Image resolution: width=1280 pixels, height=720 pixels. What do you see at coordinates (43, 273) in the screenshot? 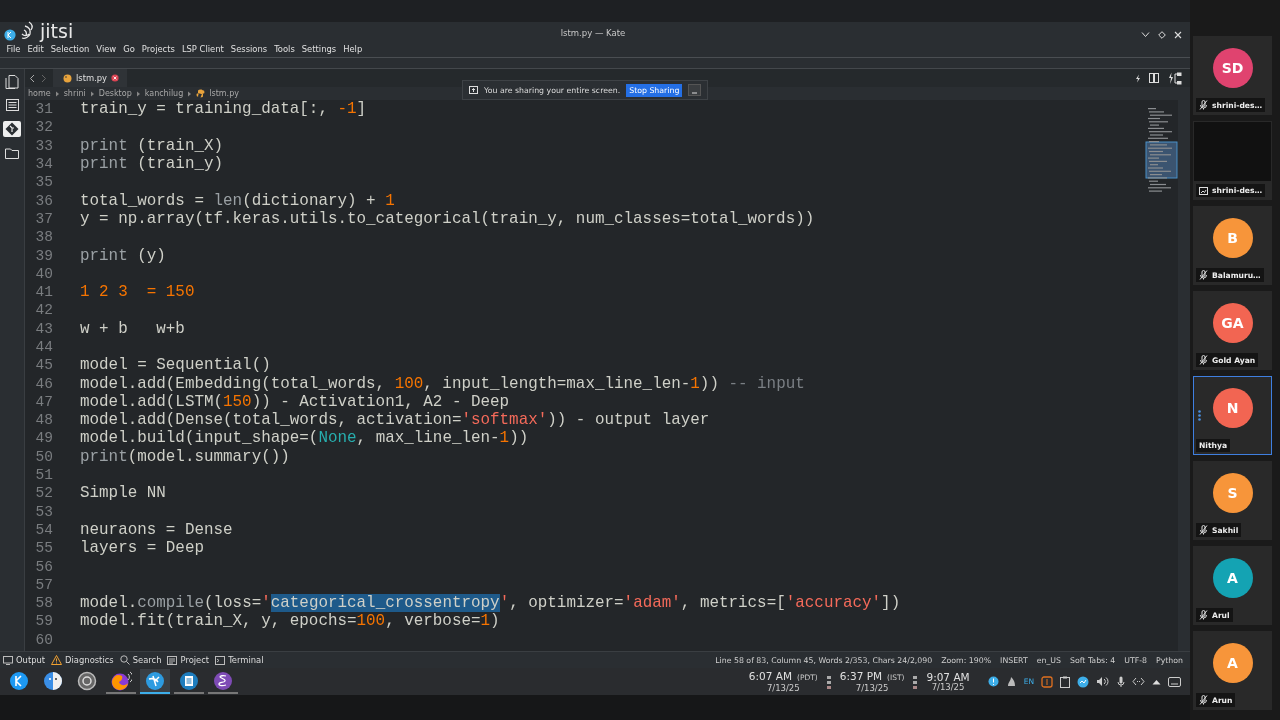
I see `line-number: 40` at bounding box center [43, 273].